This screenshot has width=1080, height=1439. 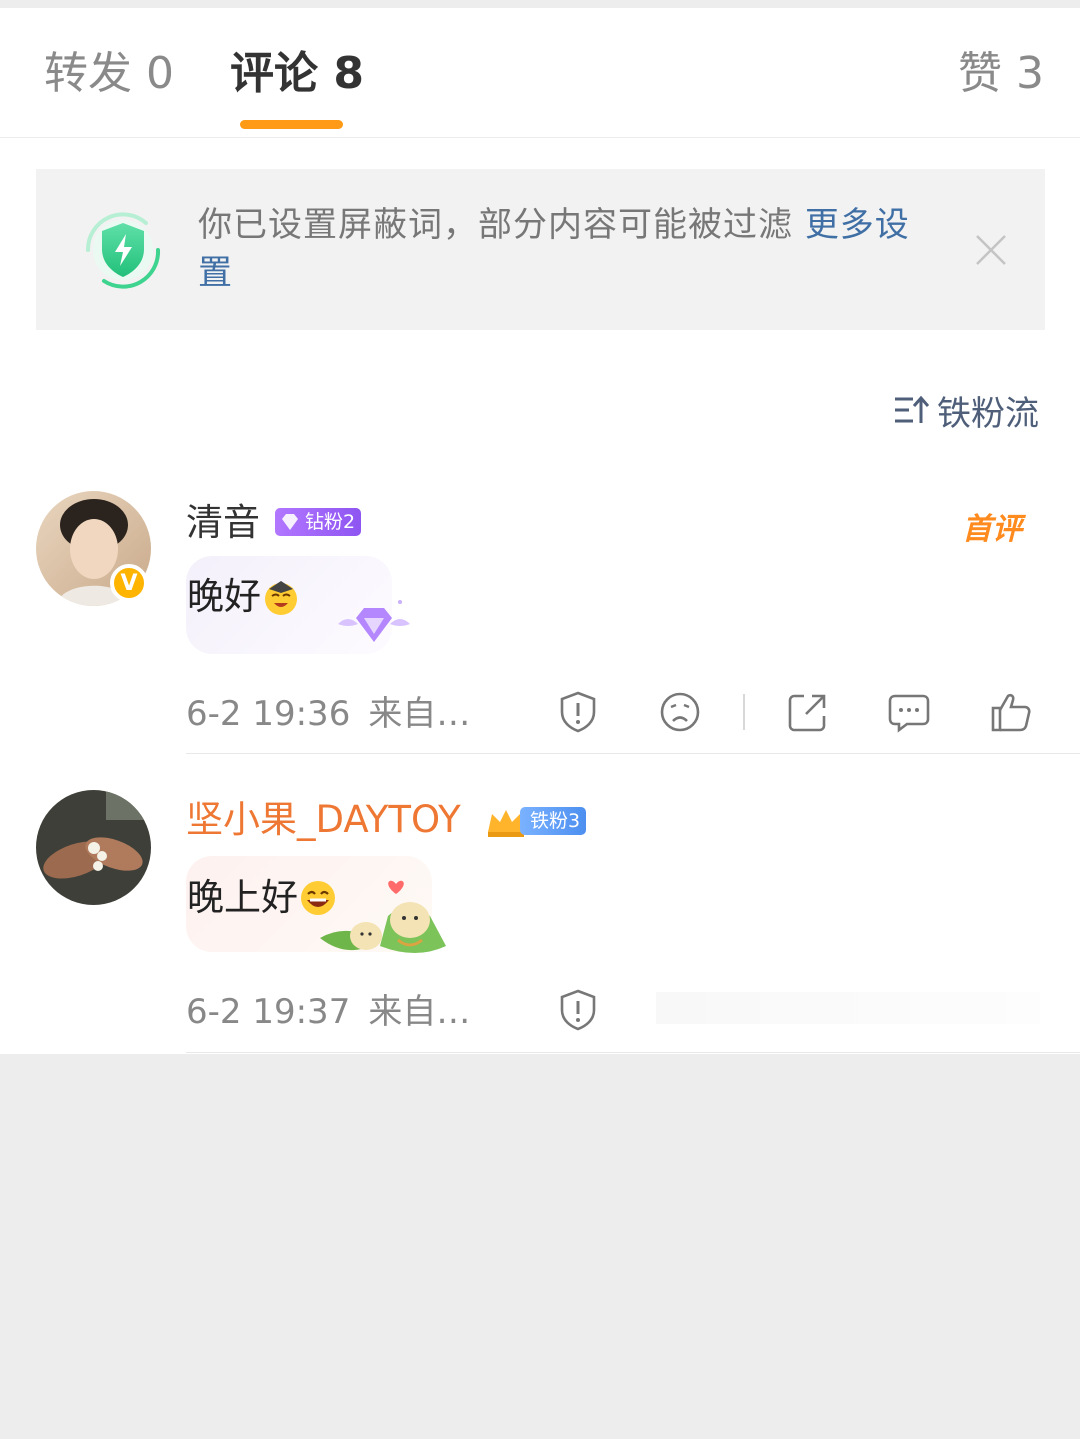 I want to click on fan-badge: 铁粉3, so click(x=553, y=821).